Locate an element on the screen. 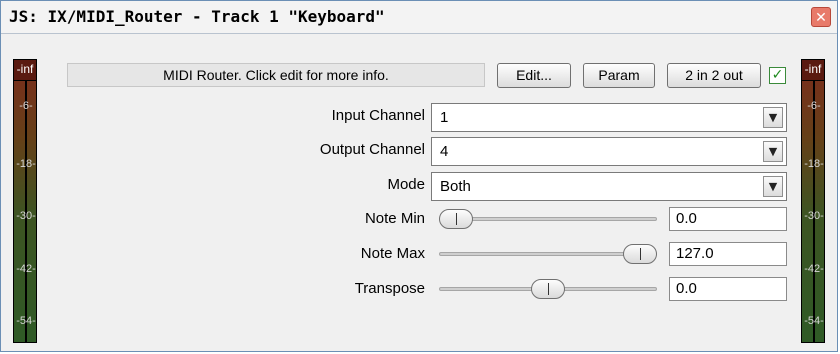 The width and height of the screenshot is (840, 354). input-channel-select: 1 ▼ is located at coordinates (609, 117).